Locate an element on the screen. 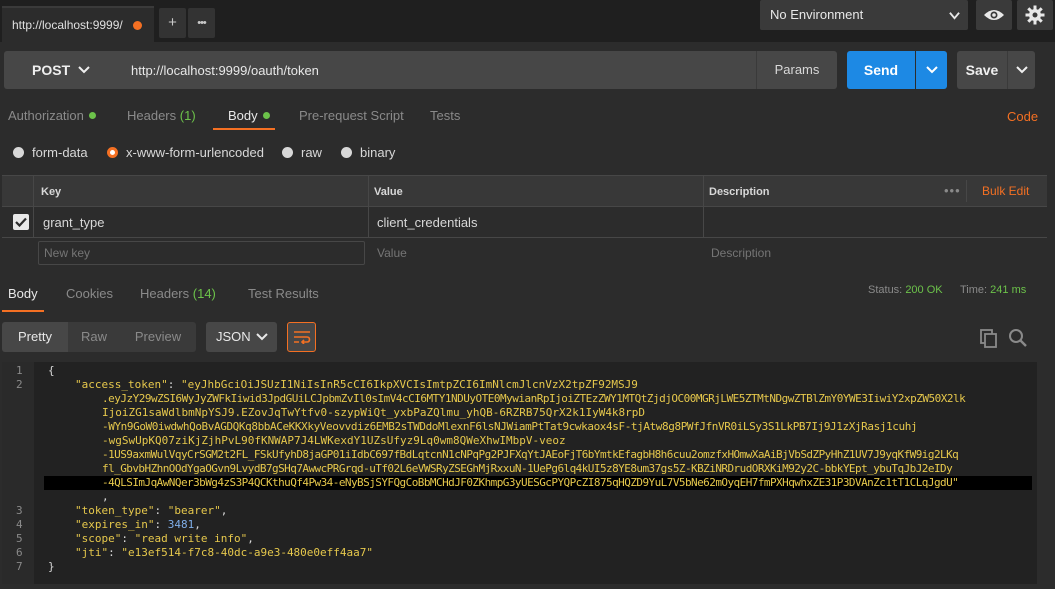 The width and height of the screenshot is (1055, 589). environment-select: No Environment is located at coordinates (864, 15).